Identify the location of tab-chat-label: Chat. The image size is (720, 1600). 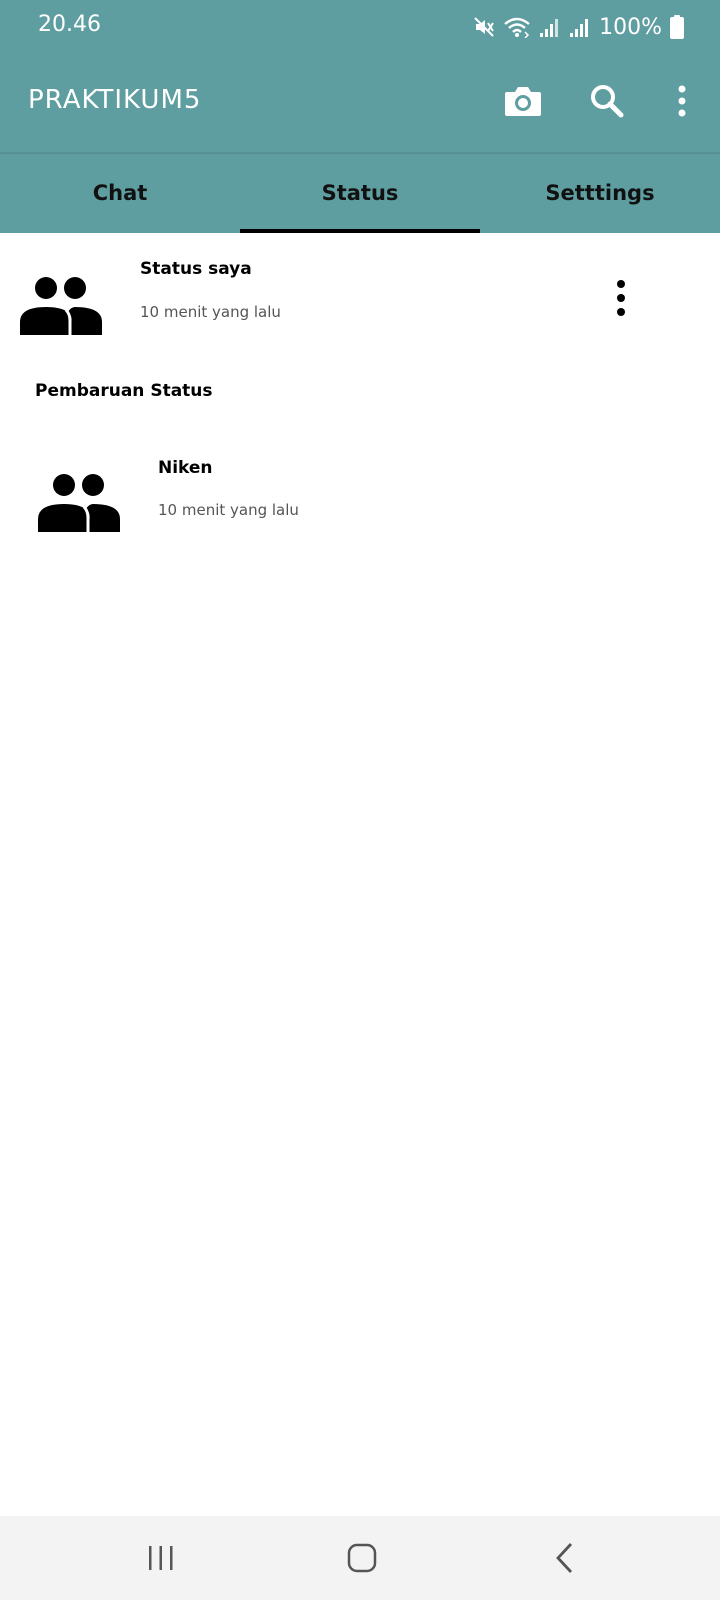
(120, 192).